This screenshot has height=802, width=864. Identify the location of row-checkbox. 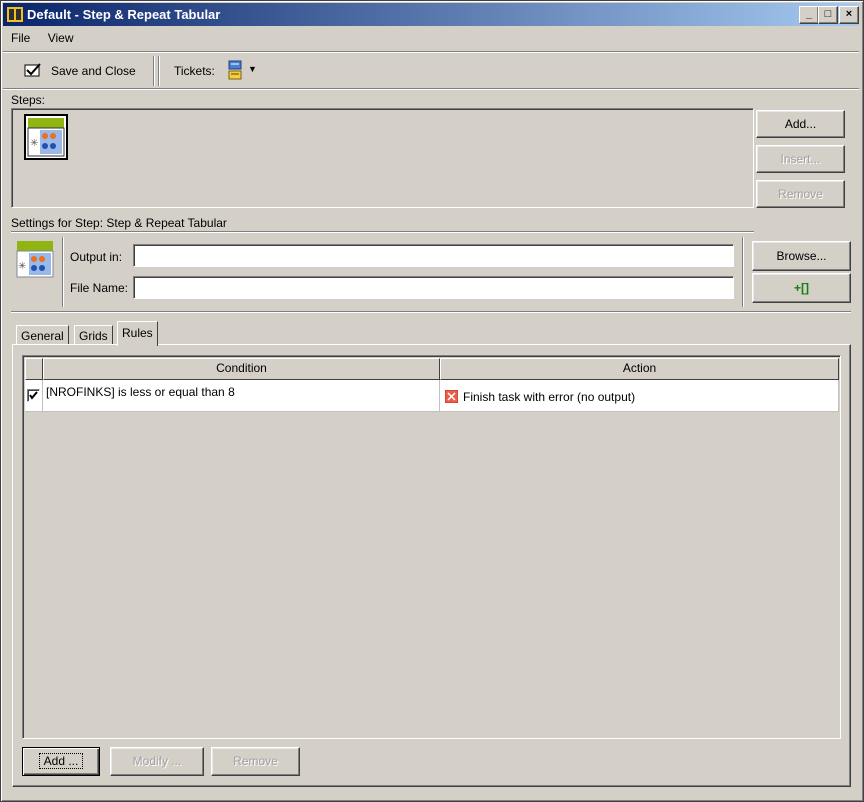
(33, 395).